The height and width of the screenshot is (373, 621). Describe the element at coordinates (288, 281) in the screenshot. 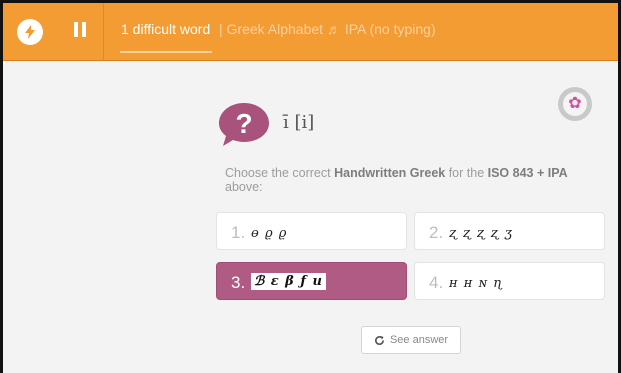

I see `option-glyphs: ℬ ε β ƒ u` at that location.